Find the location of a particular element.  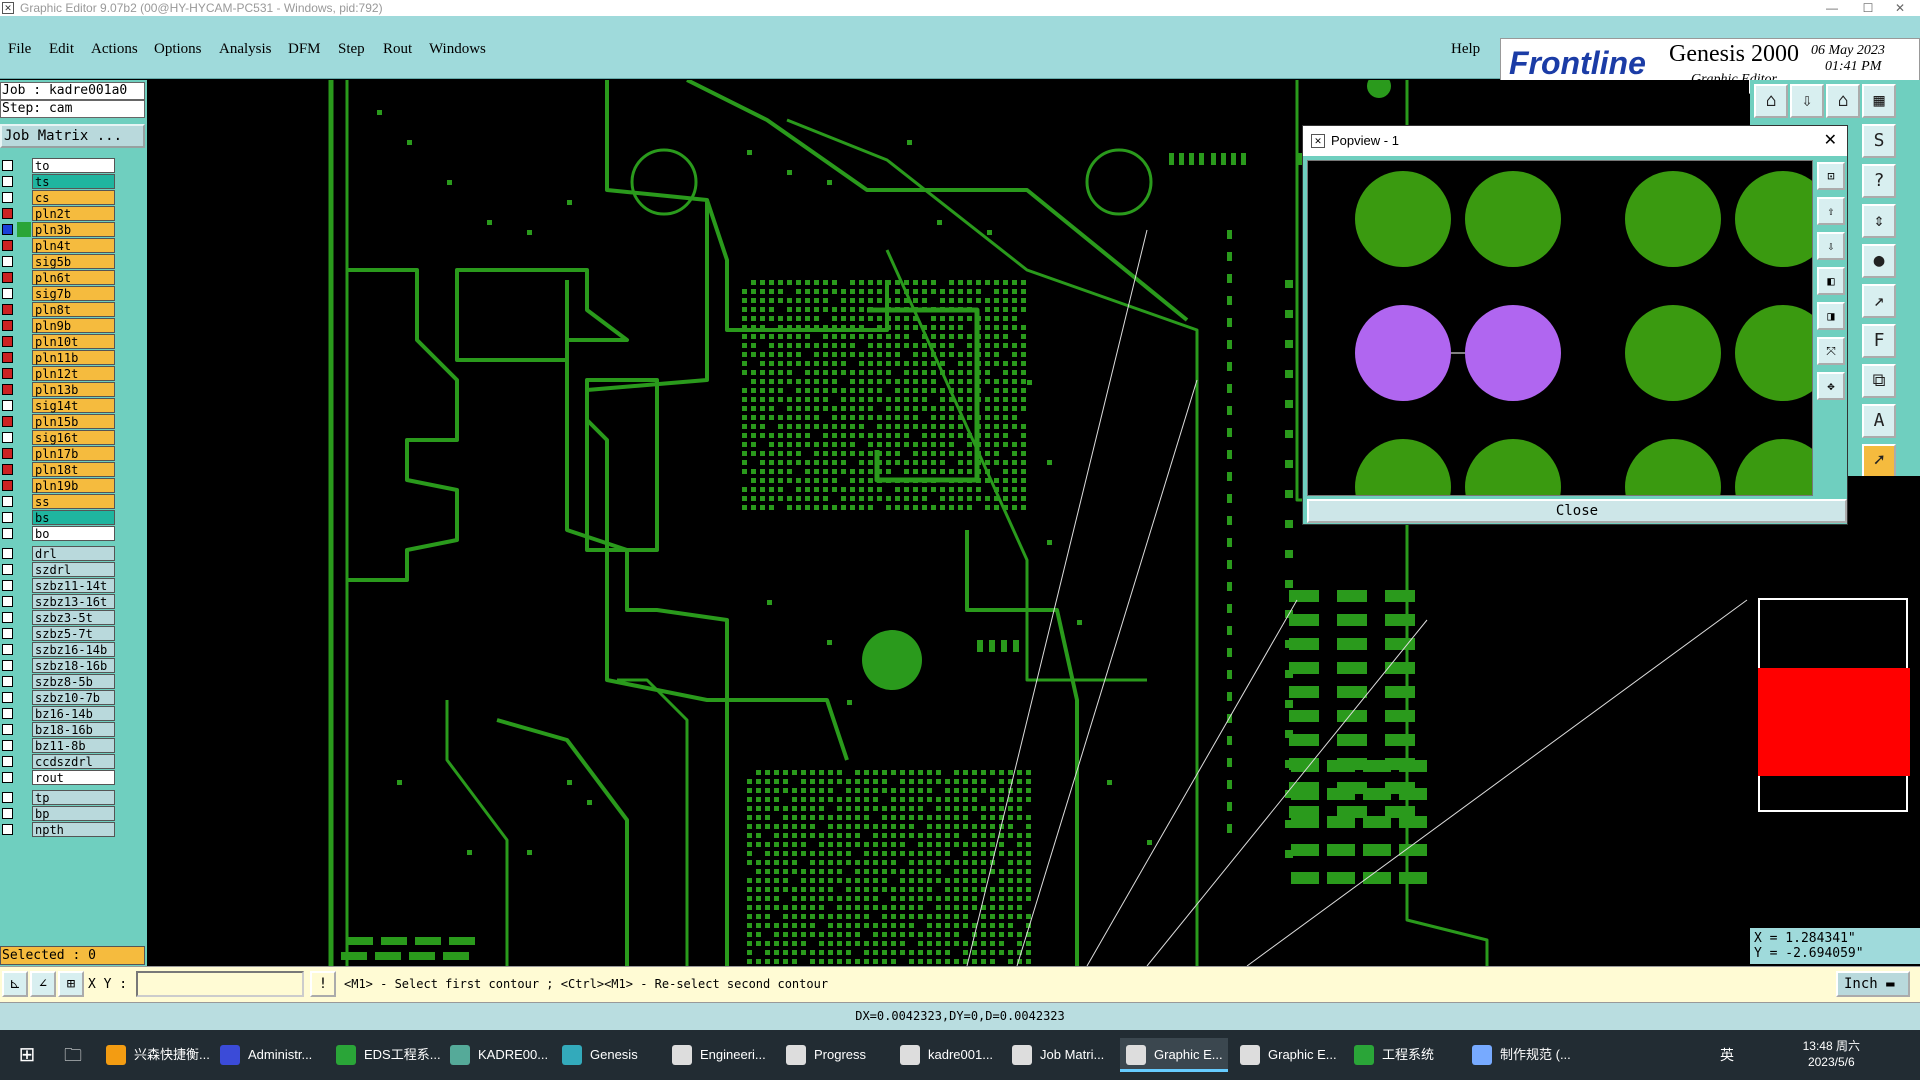

layer-row-ss: ss is located at coordinates (58, 501).